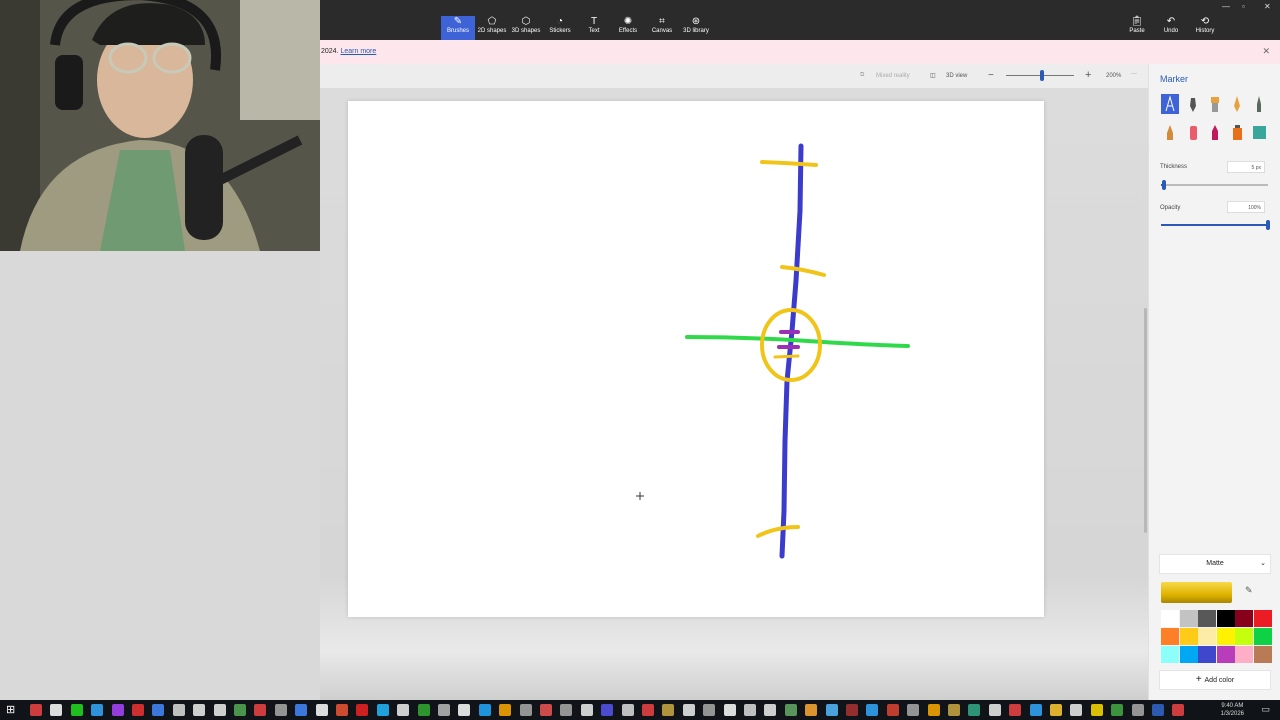 Image resolution: width=1280 pixels, height=720 pixels. I want to click on more-options-button: ···, so click(1134, 74).